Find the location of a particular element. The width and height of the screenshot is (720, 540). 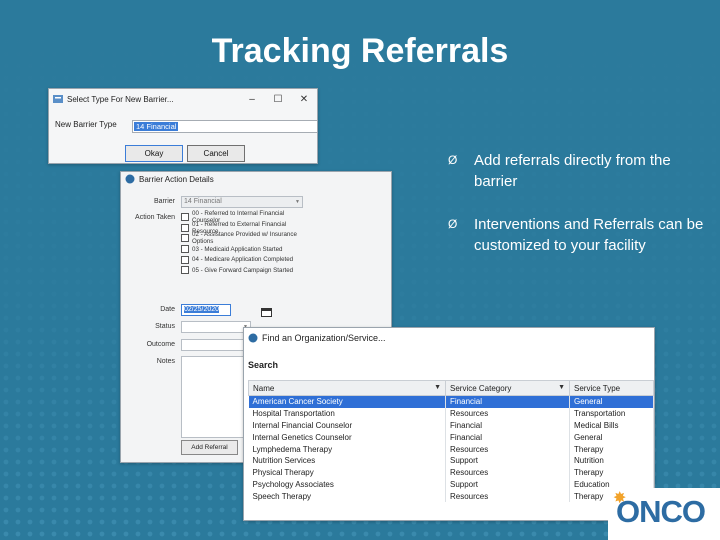

calendar-icon is located at coordinates (266, 313).